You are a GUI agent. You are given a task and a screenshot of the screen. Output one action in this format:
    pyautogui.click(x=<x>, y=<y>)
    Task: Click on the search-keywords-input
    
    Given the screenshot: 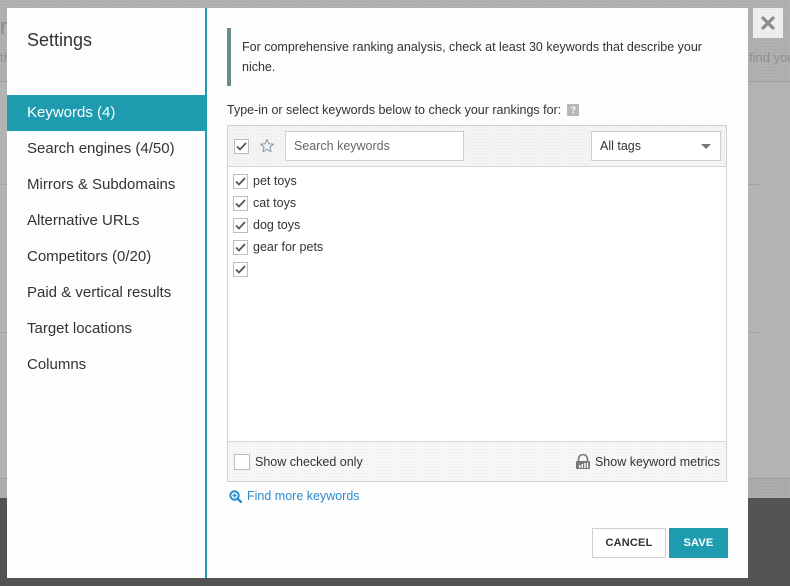 What is the action you would take?
    pyautogui.click(x=374, y=146)
    